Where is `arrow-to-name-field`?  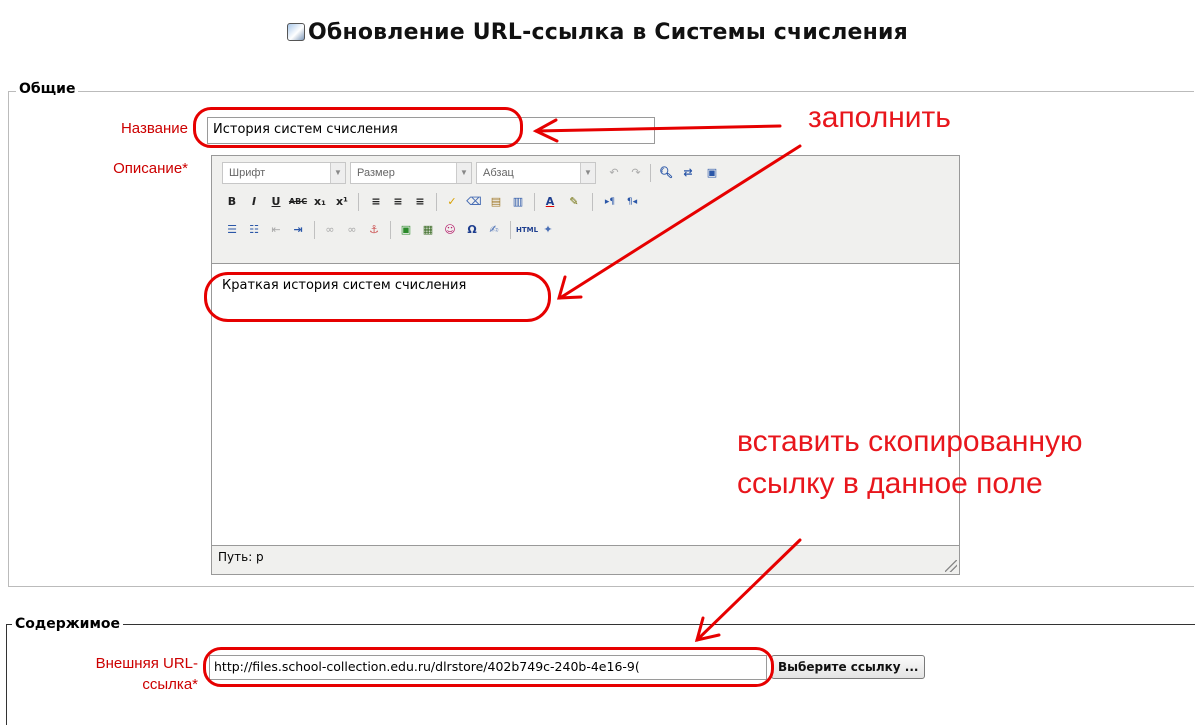
arrow-to-name-field is located at coordinates (658, 128).